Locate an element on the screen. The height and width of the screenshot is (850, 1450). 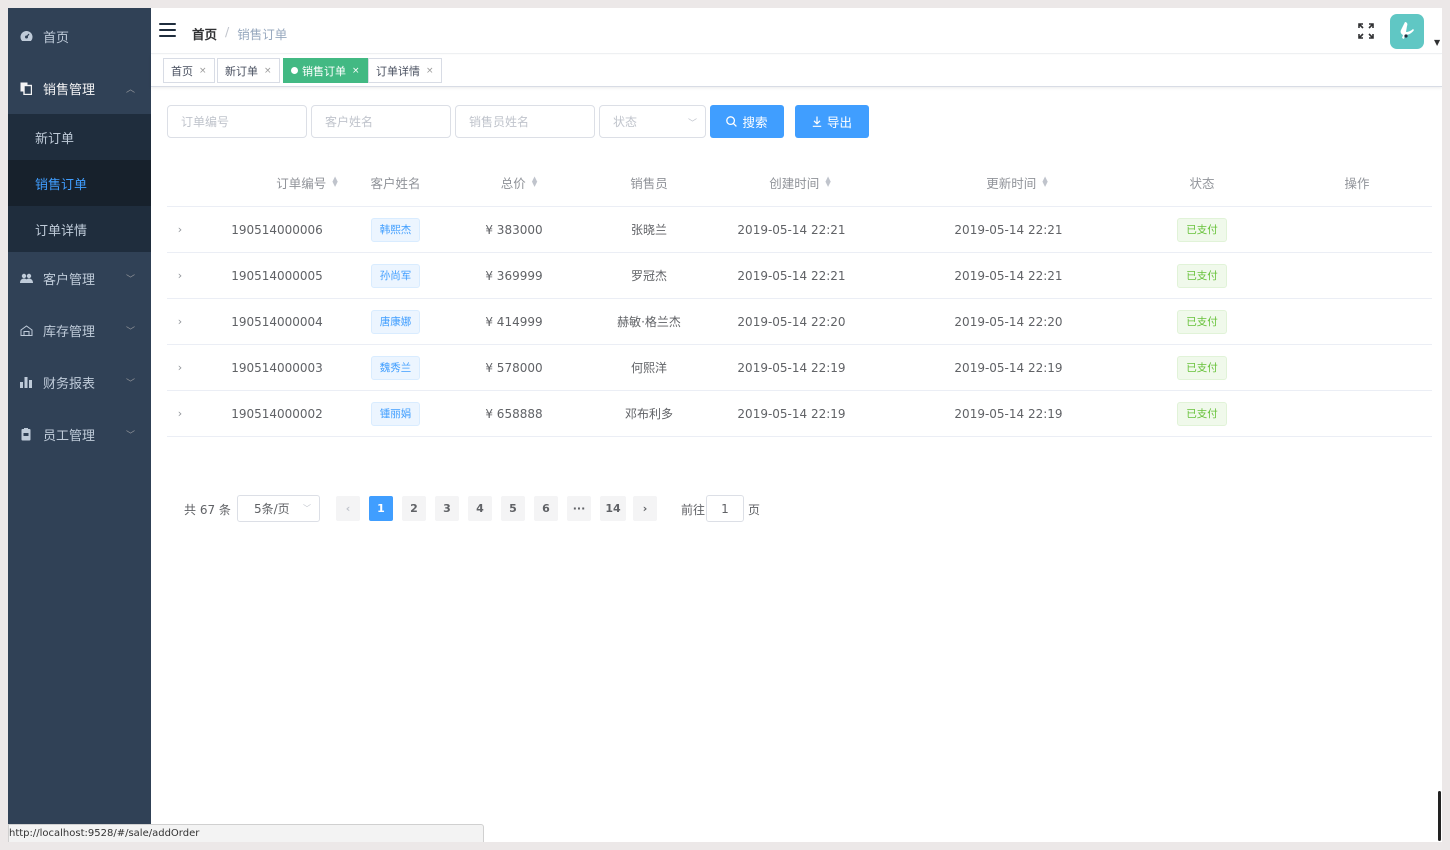
status-url: http://localhost:9528/#/sale/addOrder is located at coordinates (104, 833).